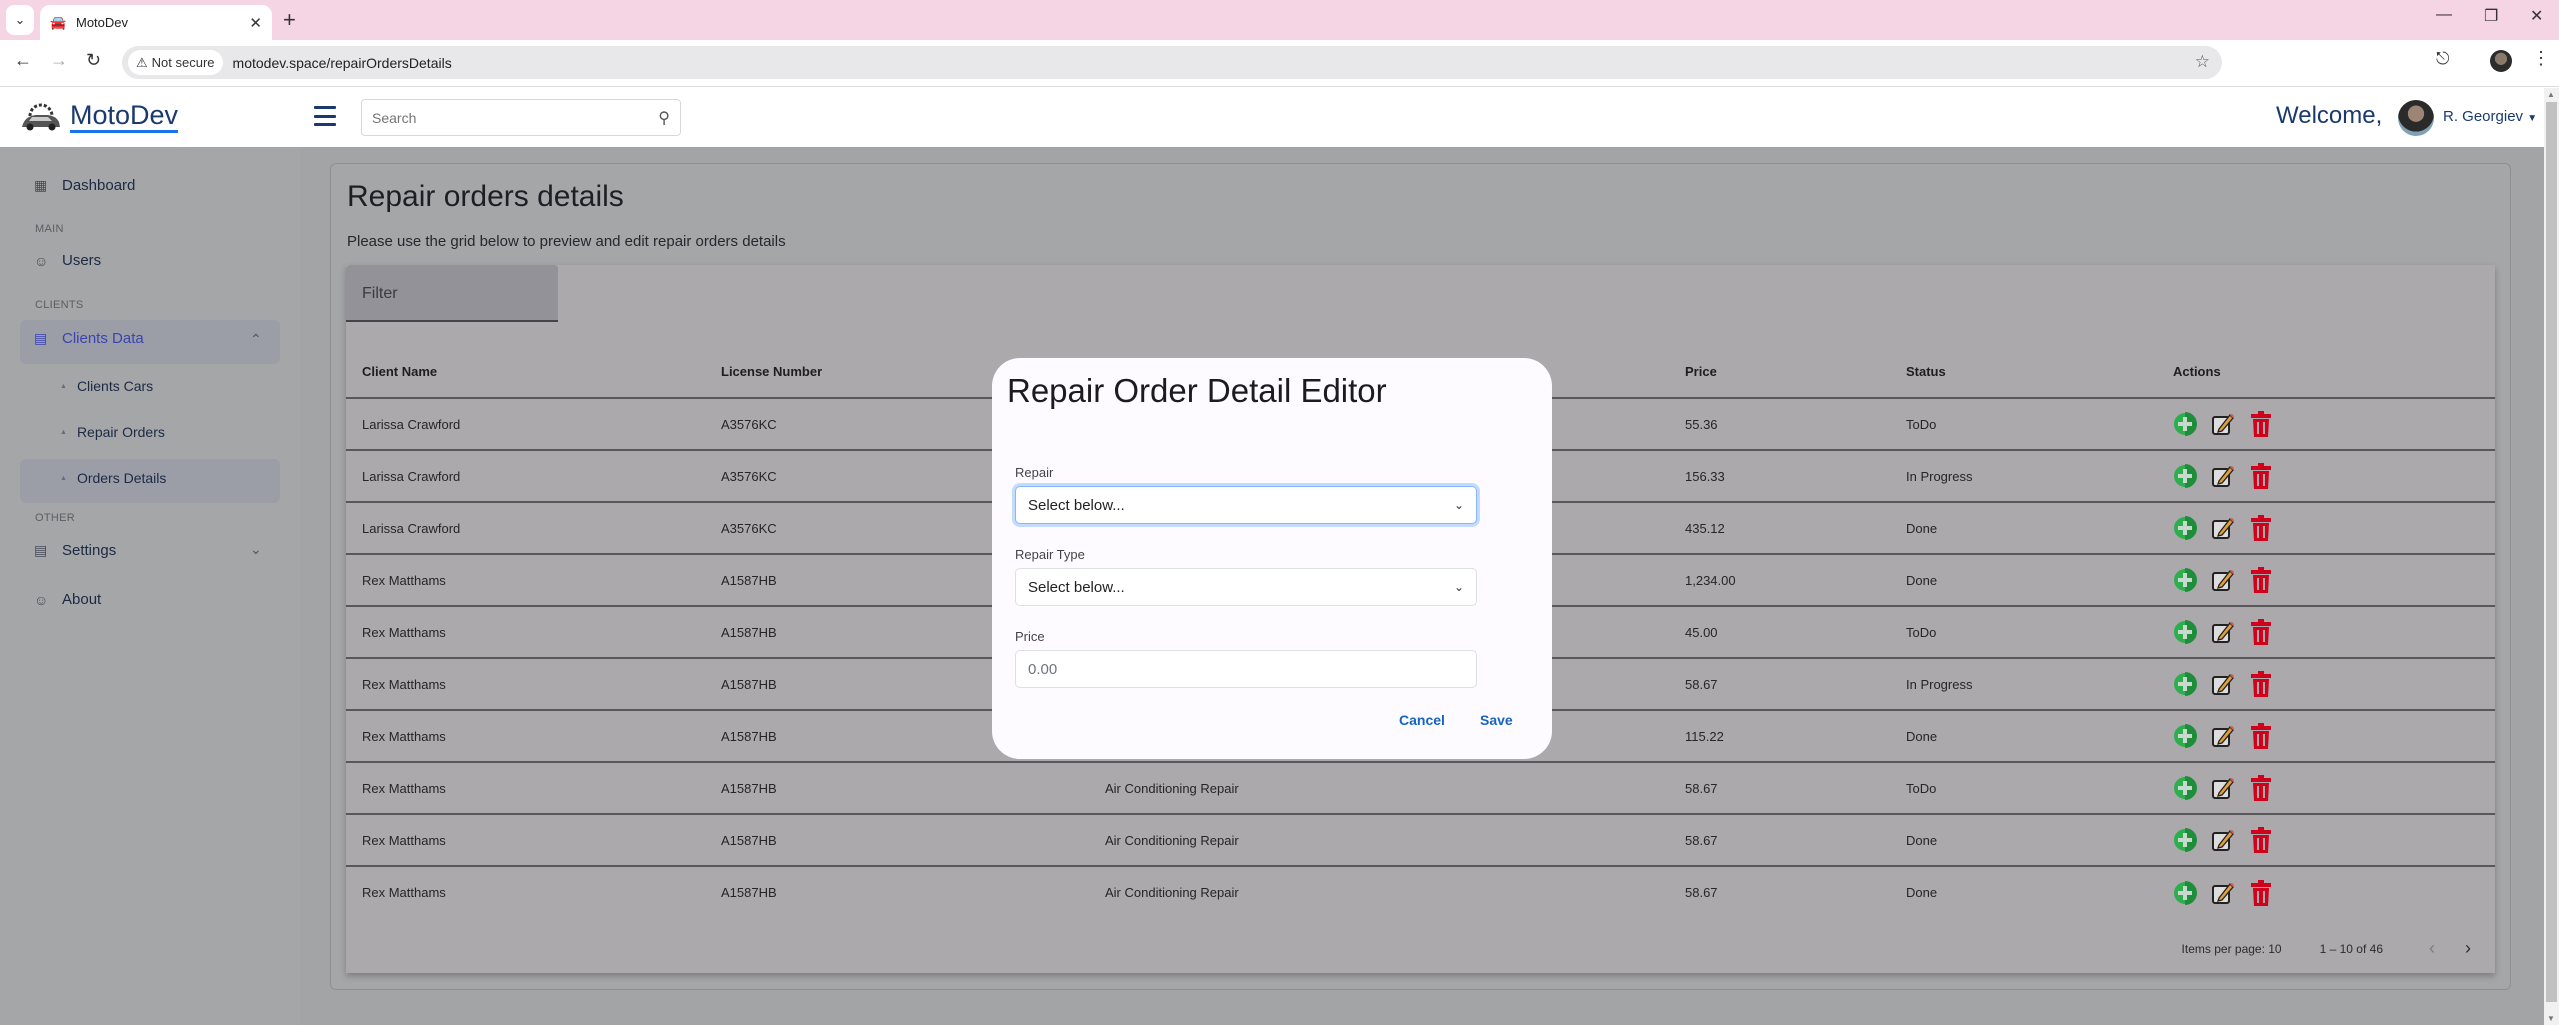 This screenshot has width=2559, height=1025. I want to click on chevron-up-icon: ⌃, so click(256, 339).